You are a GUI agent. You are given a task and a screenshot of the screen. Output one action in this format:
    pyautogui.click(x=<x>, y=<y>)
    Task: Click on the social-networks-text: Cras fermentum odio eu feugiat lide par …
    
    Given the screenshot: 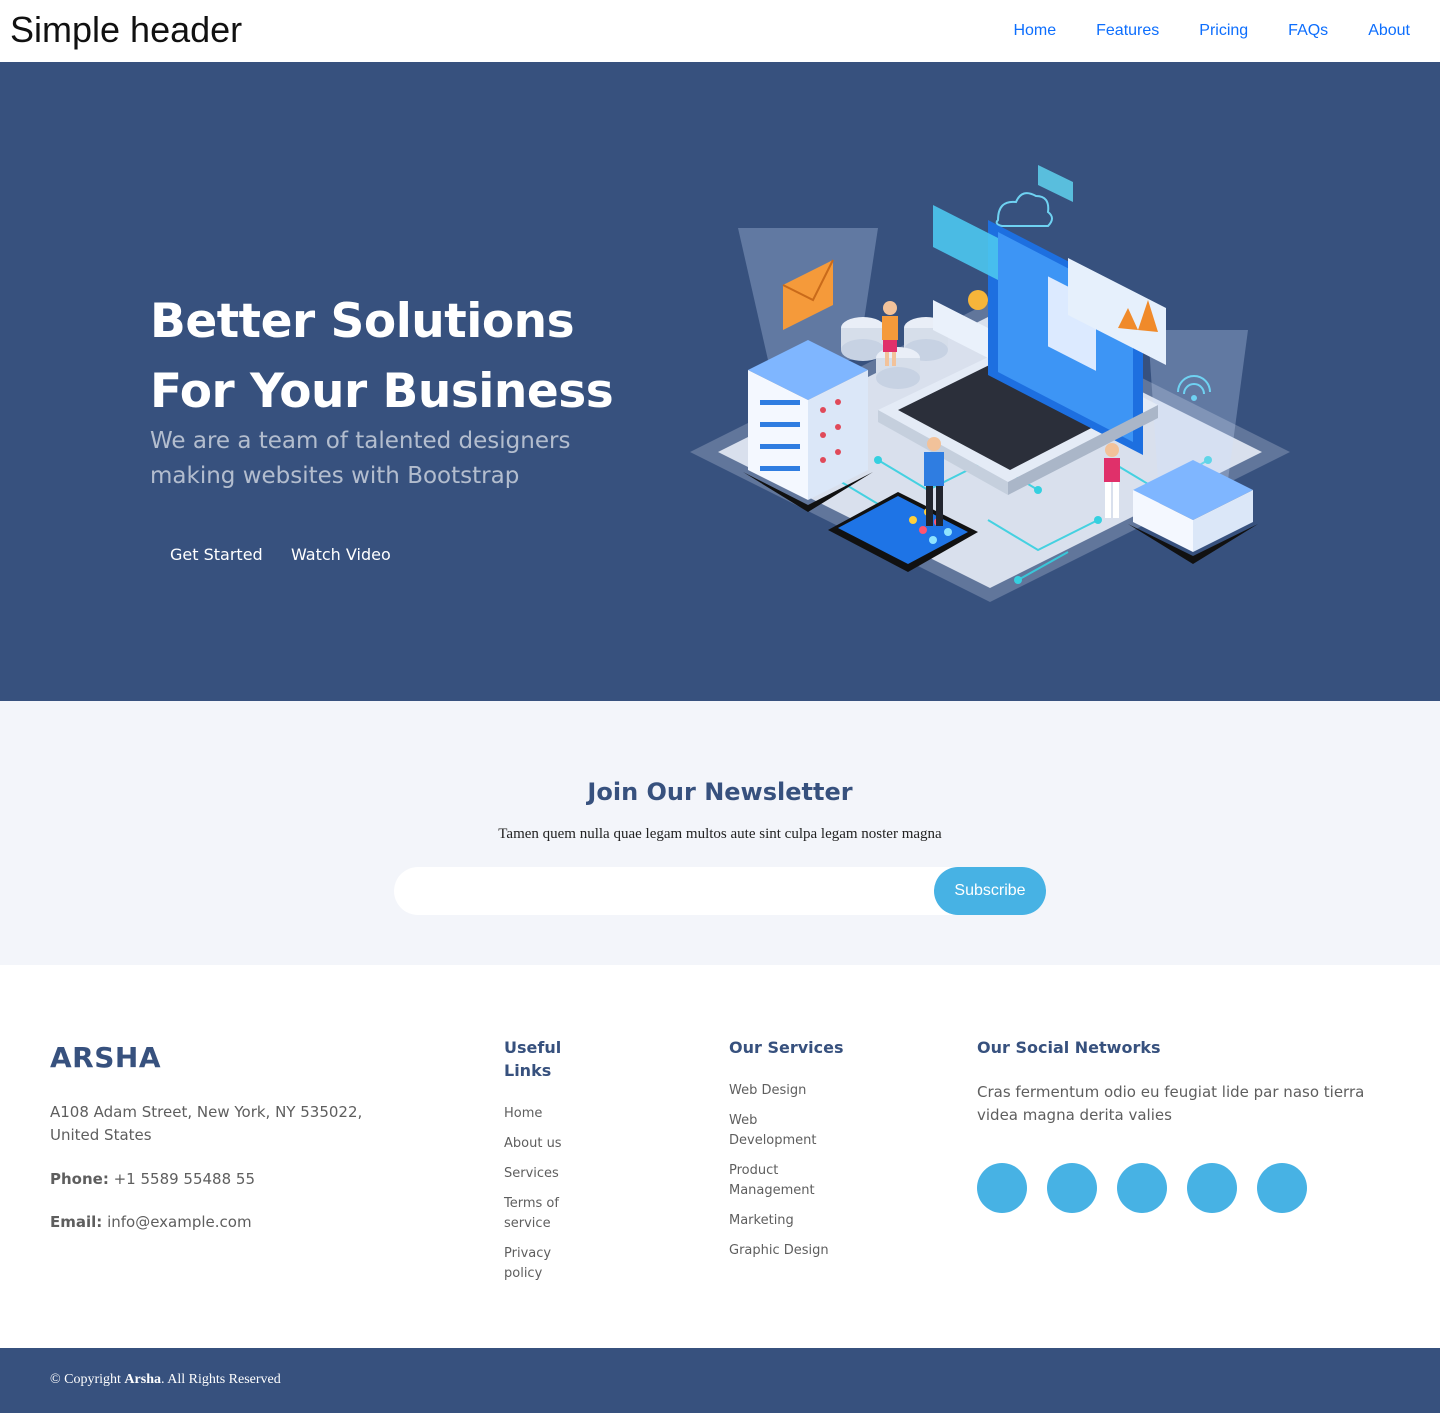 What is the action you would take?
    pyautogui.click(x=1171, y=1103)
    